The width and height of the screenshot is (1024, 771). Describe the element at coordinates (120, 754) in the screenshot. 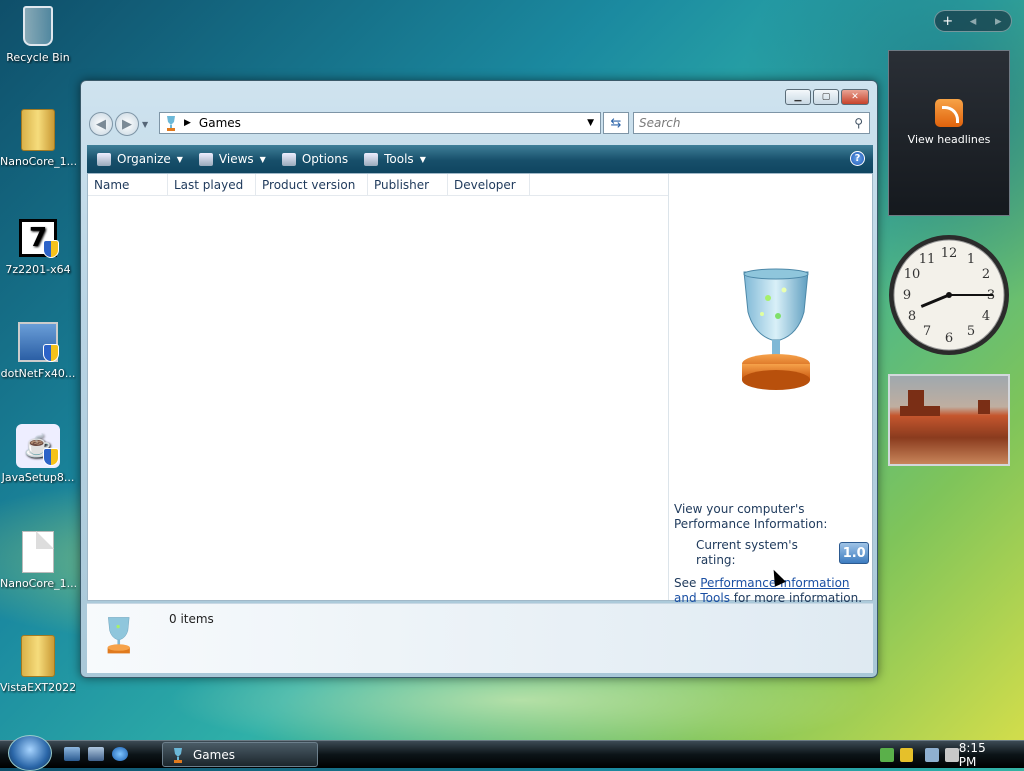

I see `internet-explorer-icon` at that location.